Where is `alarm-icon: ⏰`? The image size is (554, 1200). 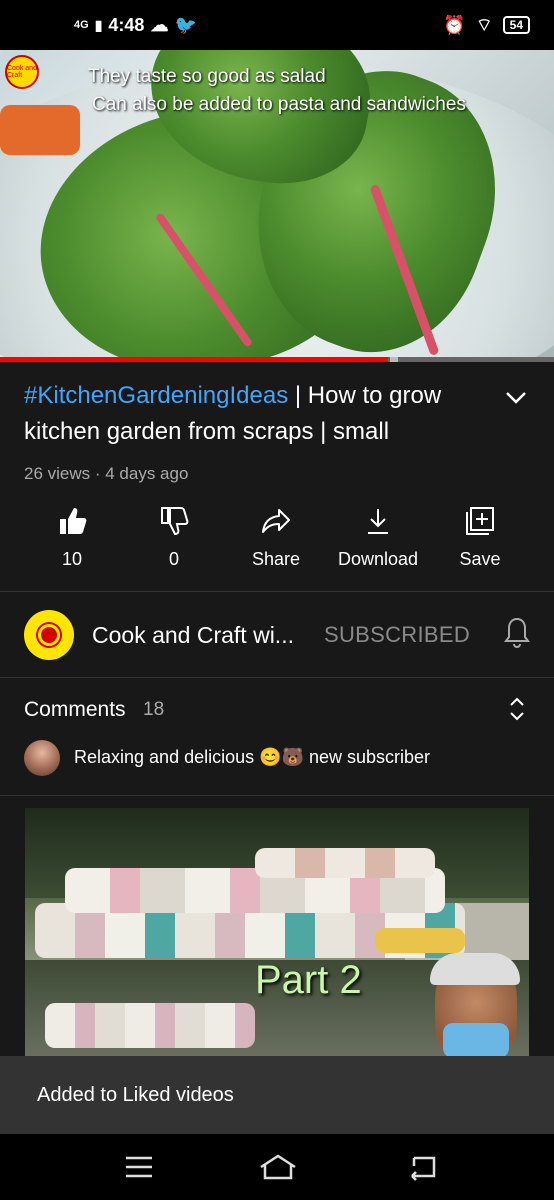
alarm-icon: ⏰ is located at coordinates (454, 24).